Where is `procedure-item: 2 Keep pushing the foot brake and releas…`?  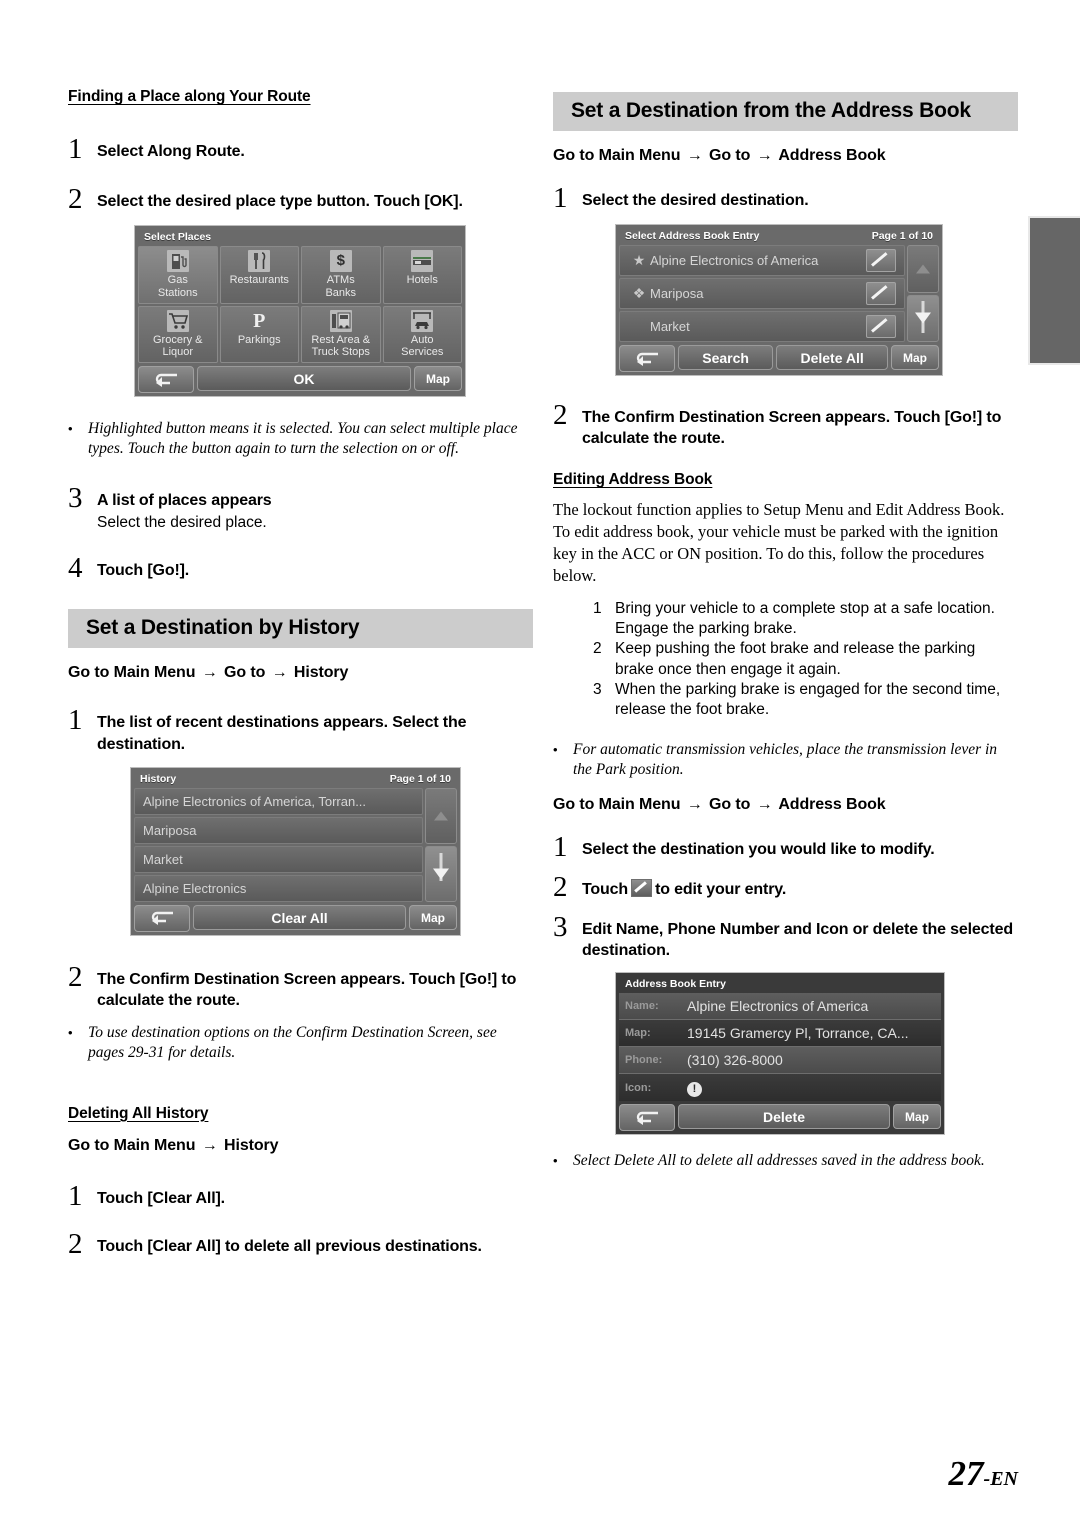 procedure-item: 2 Keep pushing the foot brake and releas… is located at coordinates (805, 659).